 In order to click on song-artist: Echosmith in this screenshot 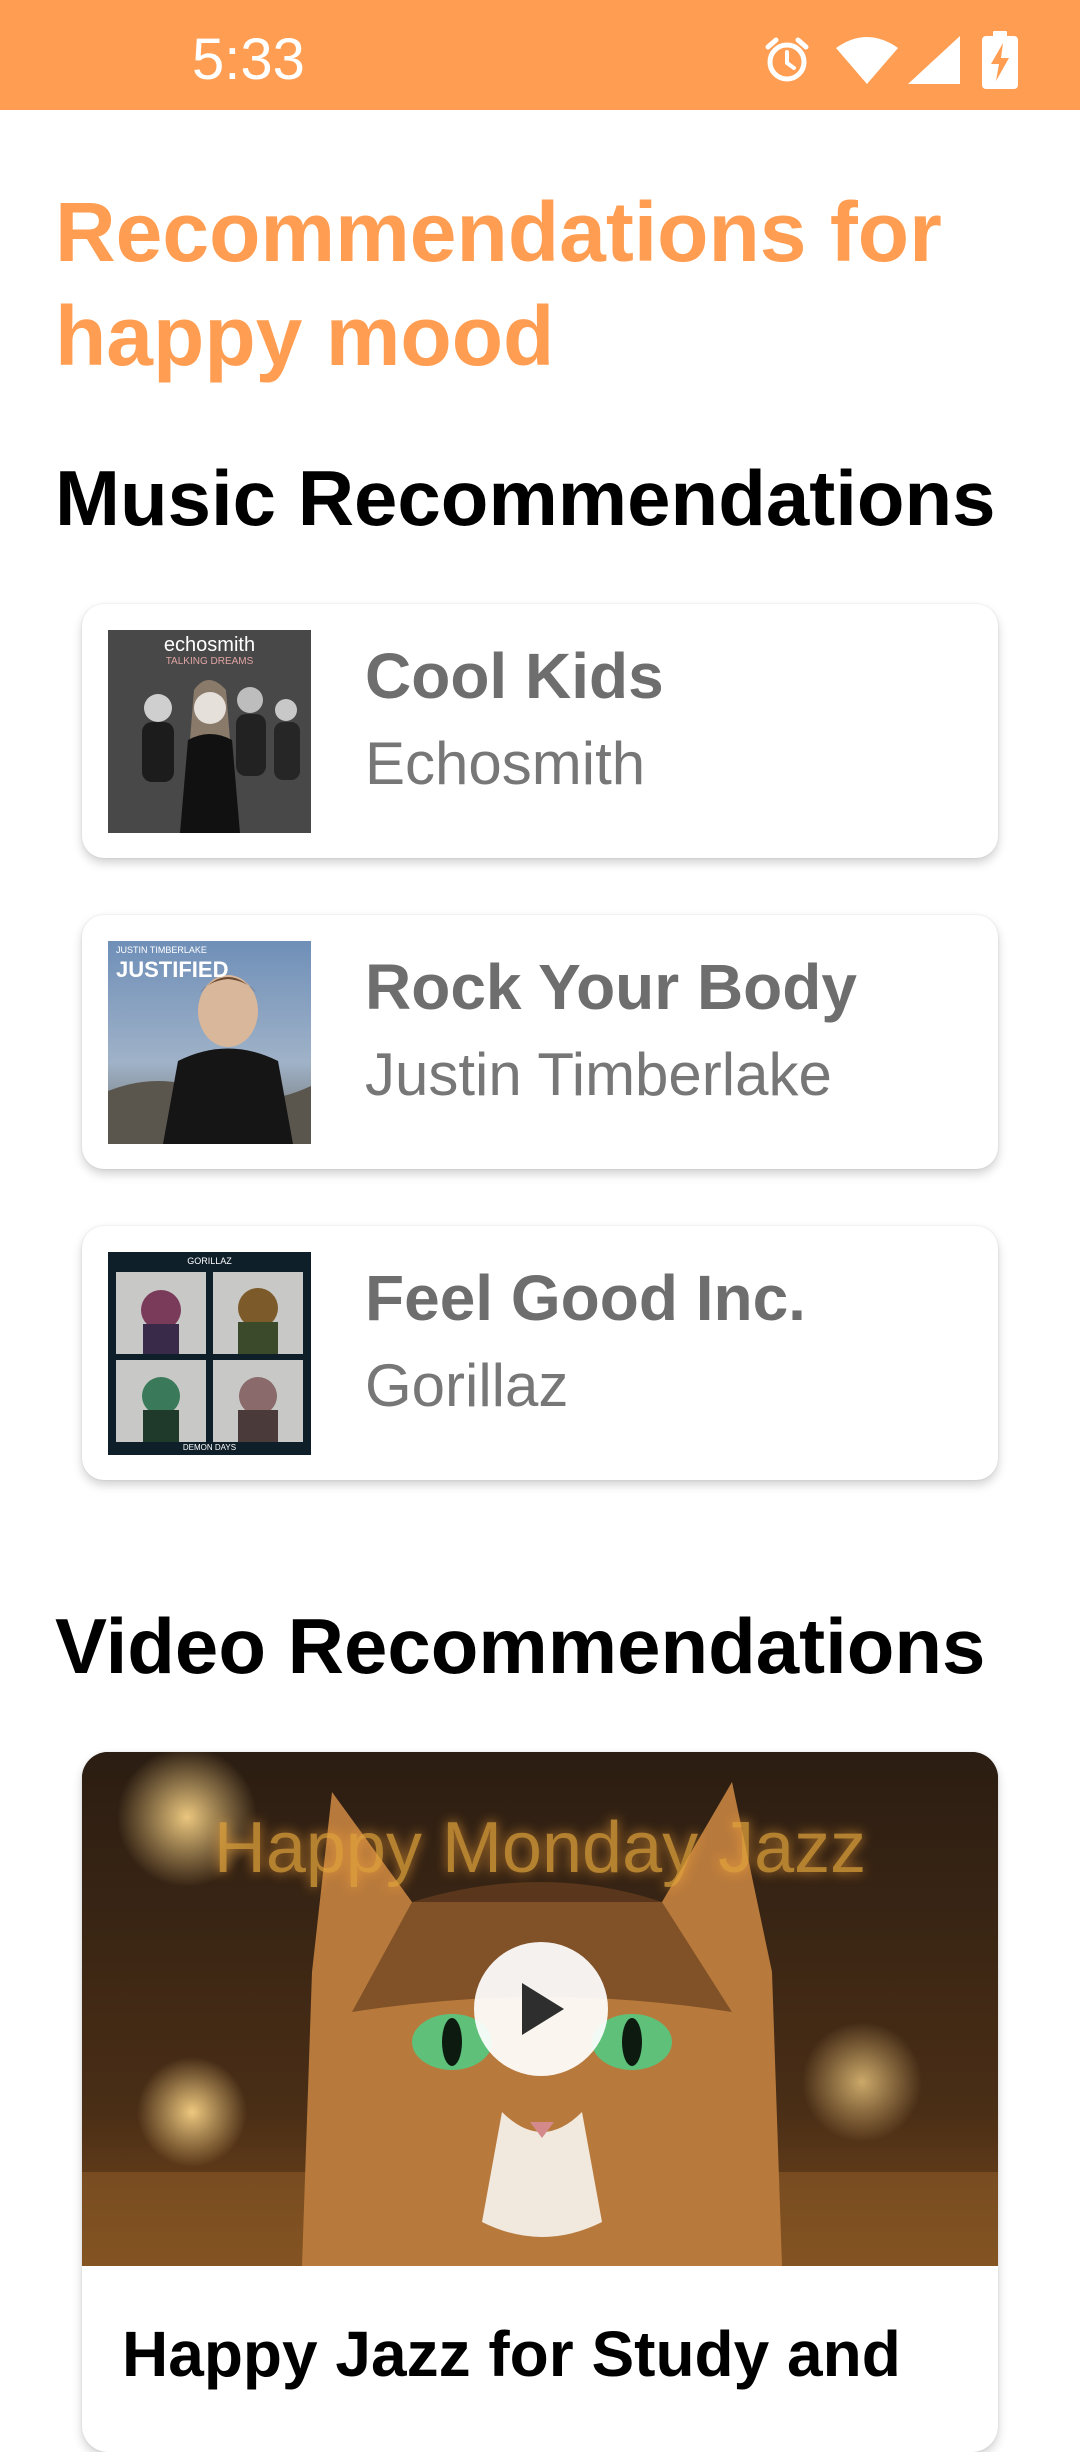, I will do `click(505, 763)`.